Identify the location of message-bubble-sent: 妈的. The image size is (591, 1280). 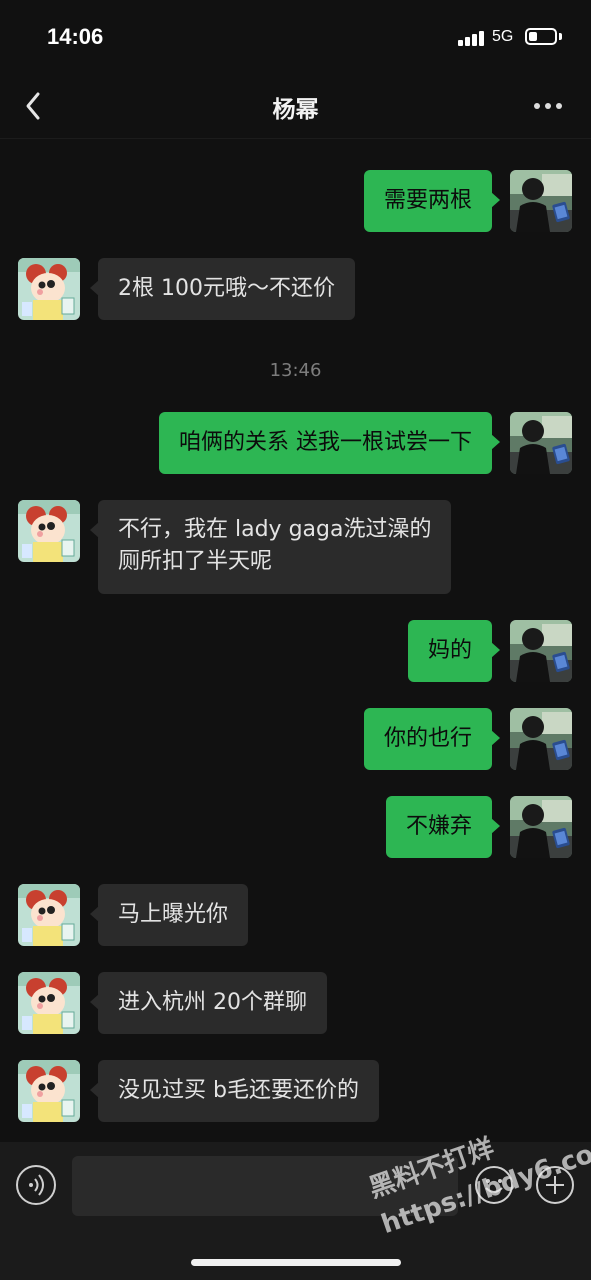
(454, 651).